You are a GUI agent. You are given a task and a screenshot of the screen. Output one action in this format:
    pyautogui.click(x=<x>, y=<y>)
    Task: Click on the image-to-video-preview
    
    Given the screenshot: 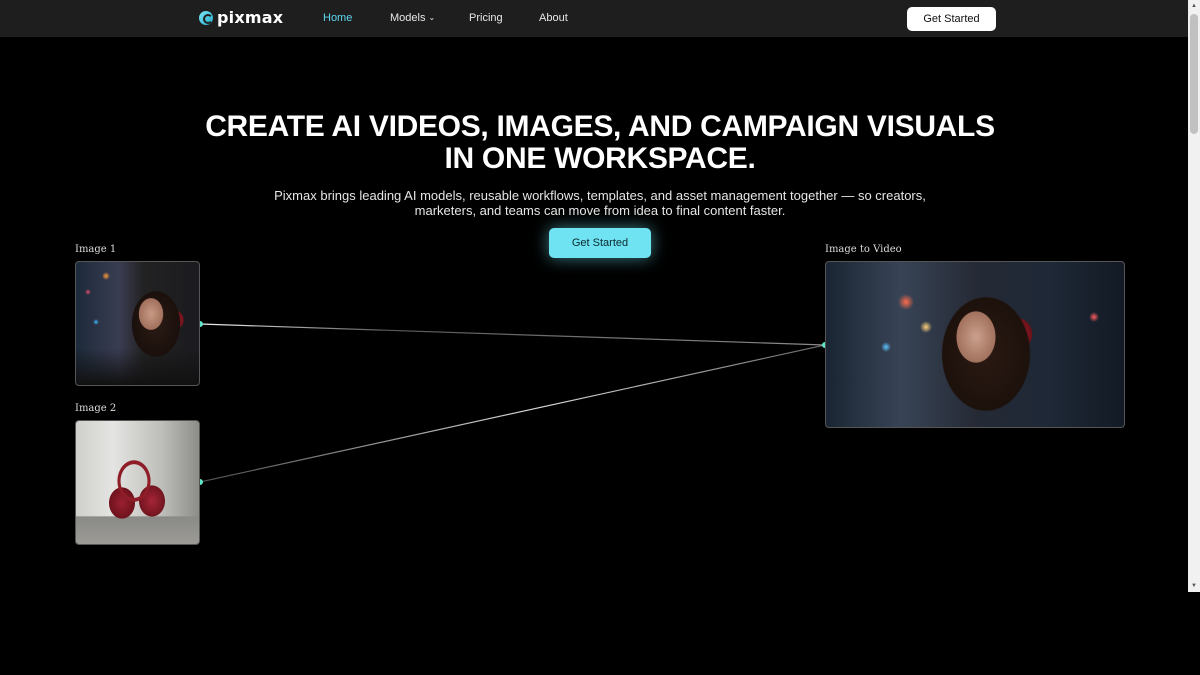 What is the action you would take?
    pyautogui.click(x=975, y=344)
    